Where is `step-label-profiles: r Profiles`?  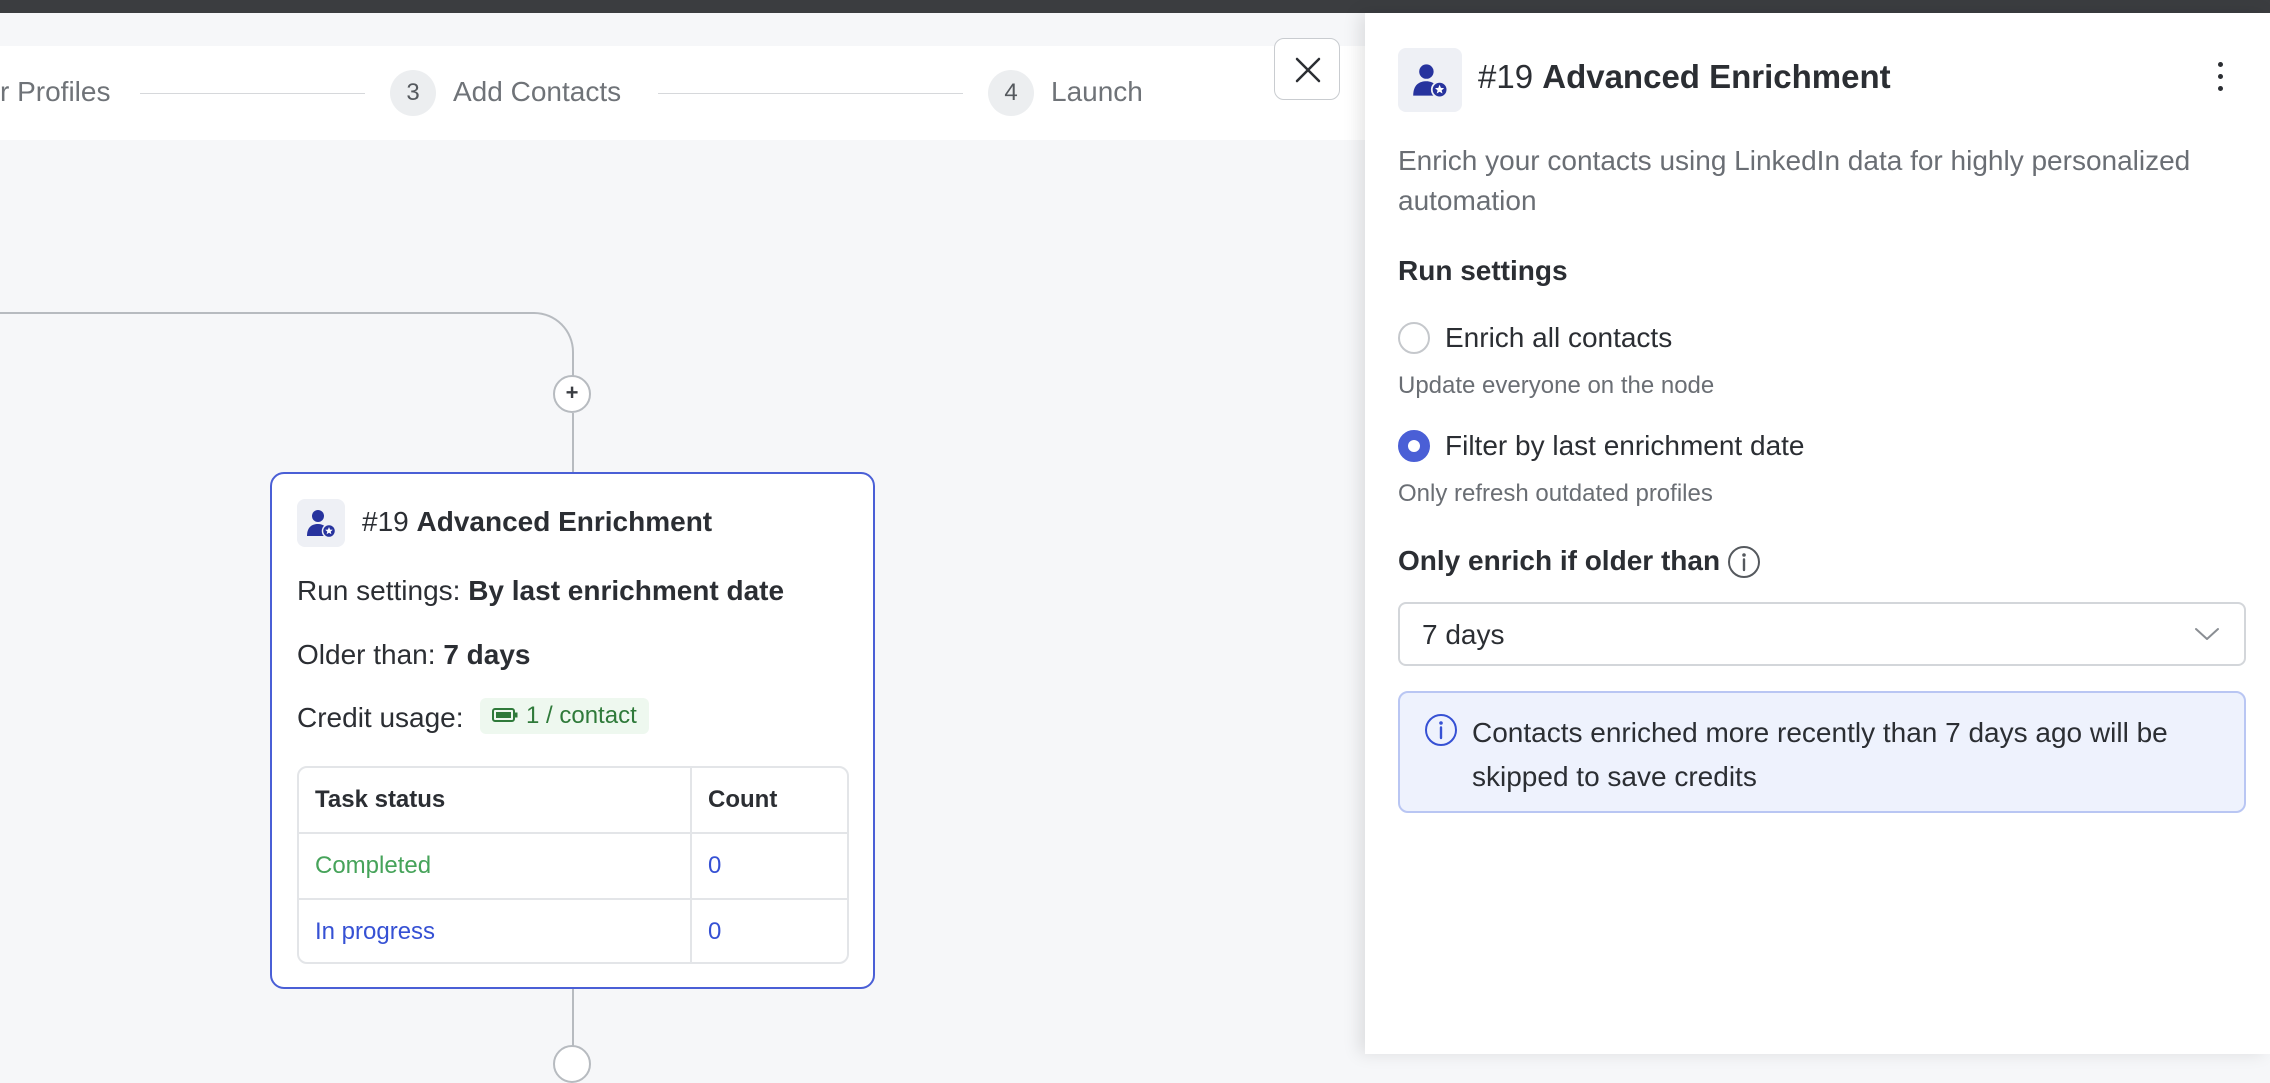
step-label-profiles: r Profiles is located at coordinates (55, 92).